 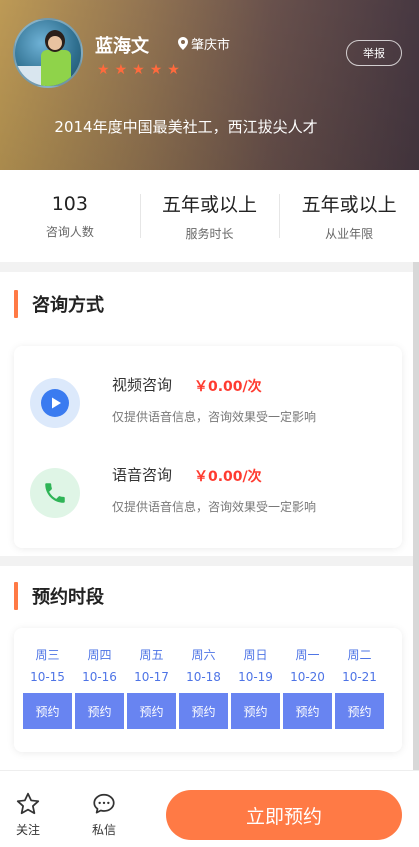 What do you see at coordinates (27, 830) in the screenshot?
I see `follow-label: 关注` at bounding box center [27, 830].